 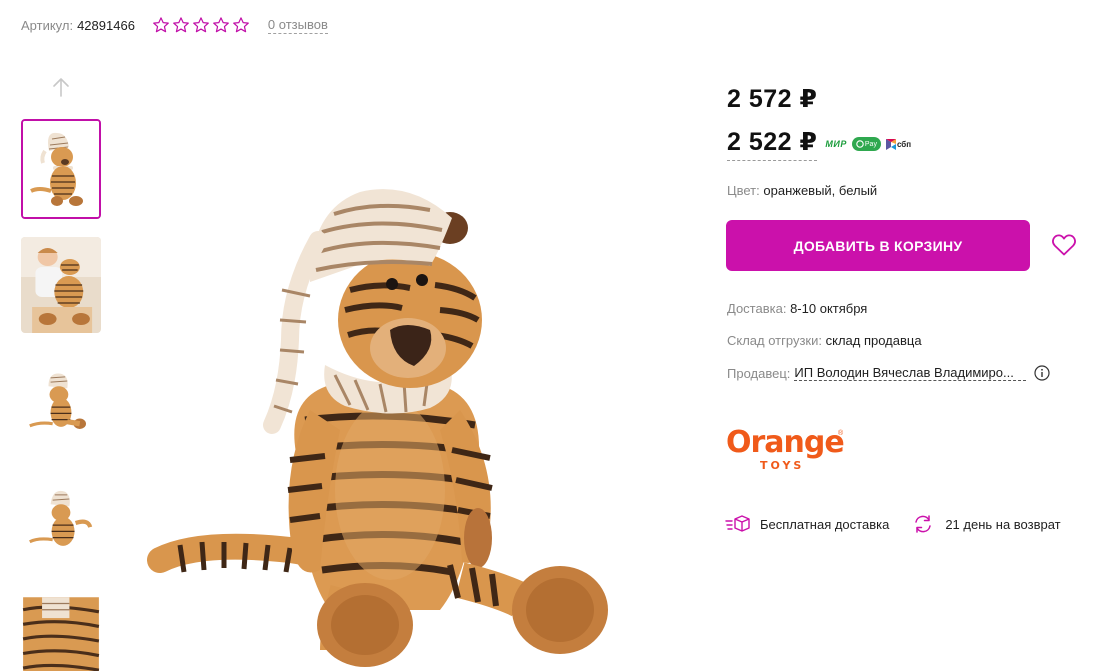 I want to click on g-logo-icon, so click(x=860, y=144).